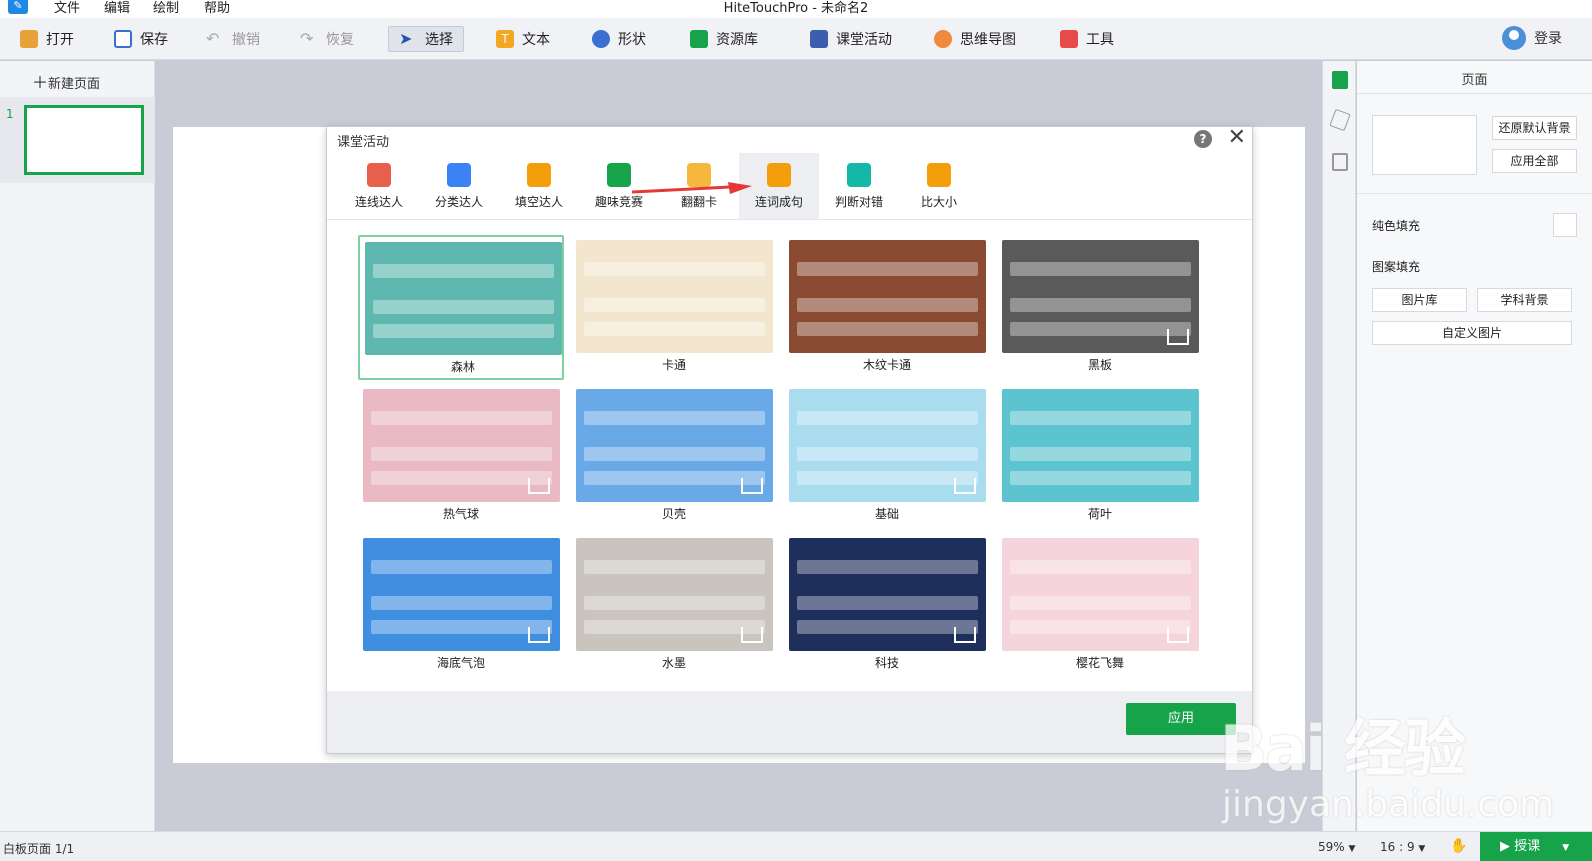  Describe the element at coordinates (859, 186) in the screenshot. I see `tab-true-false: 判断对错` at that location.